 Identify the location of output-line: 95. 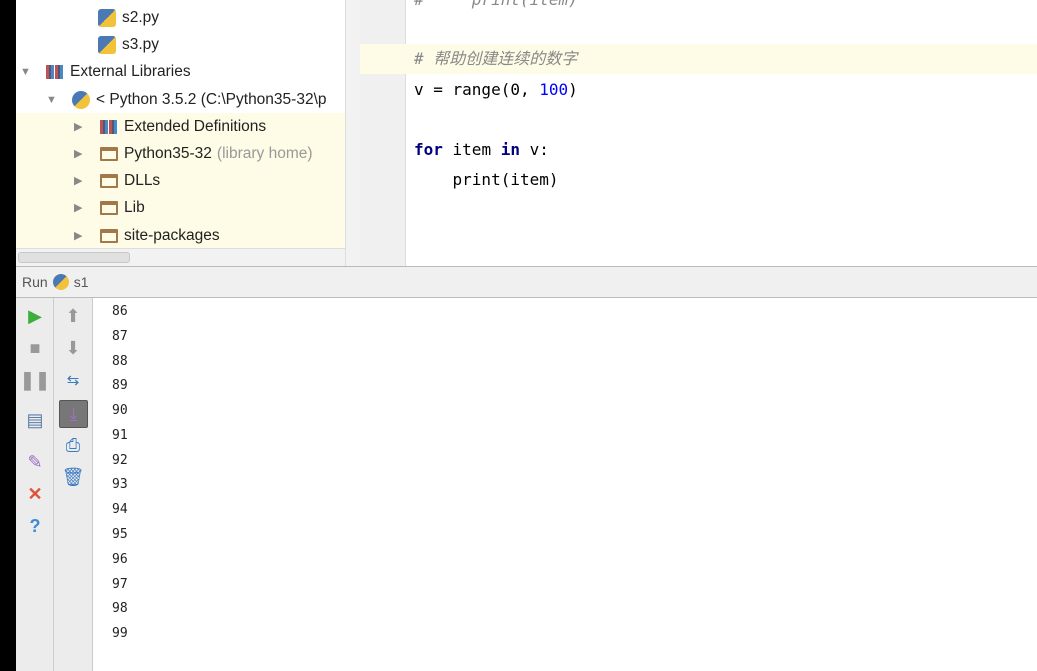
(120, 534).